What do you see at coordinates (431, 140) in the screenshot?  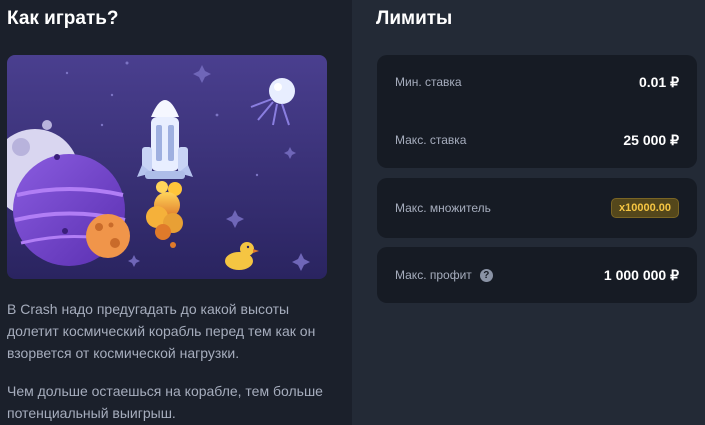 I see `max-bet-label: Макс. ставка` at bounding box center [431, 140].